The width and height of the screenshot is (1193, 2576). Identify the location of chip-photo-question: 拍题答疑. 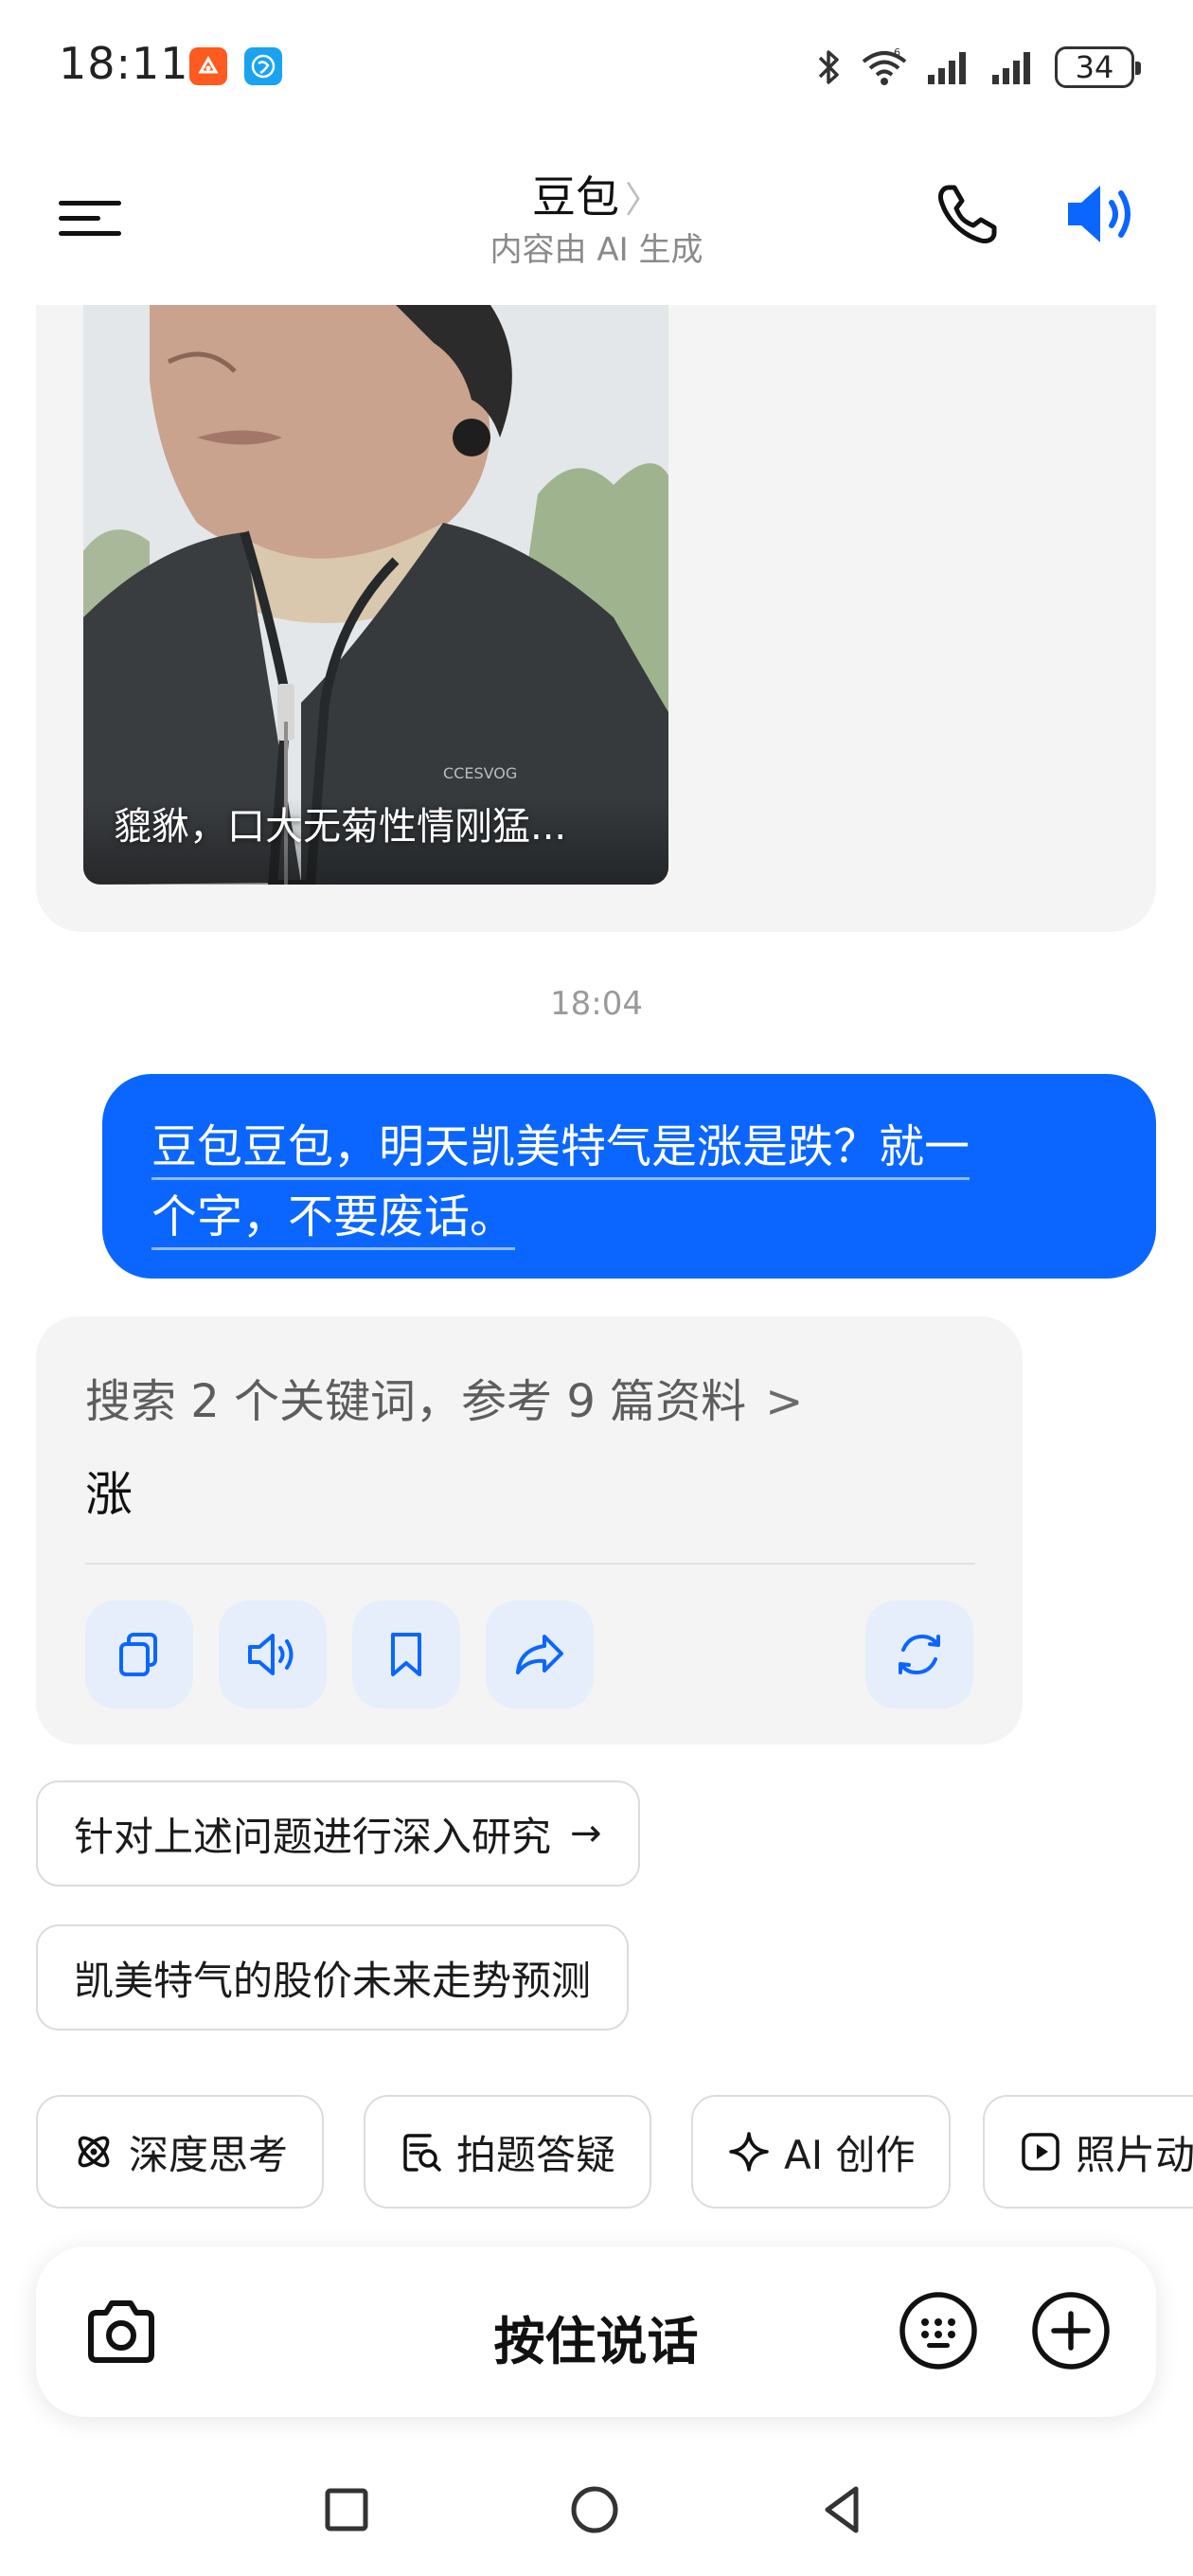
(508, 2152).